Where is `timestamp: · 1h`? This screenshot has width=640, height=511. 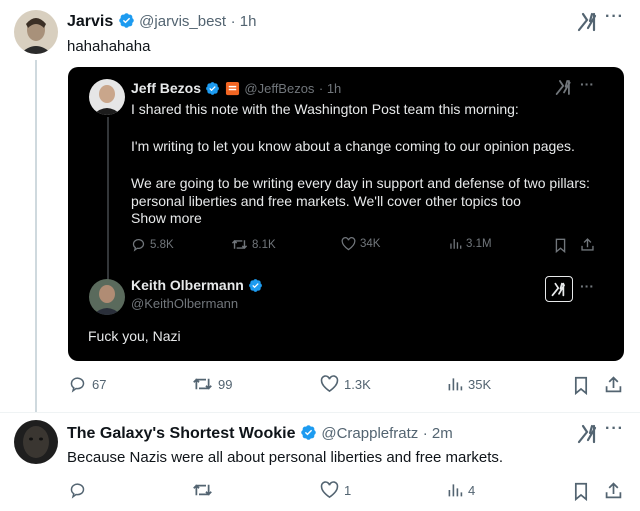
timestamp: · 1h is located at coordinates (244, 21).